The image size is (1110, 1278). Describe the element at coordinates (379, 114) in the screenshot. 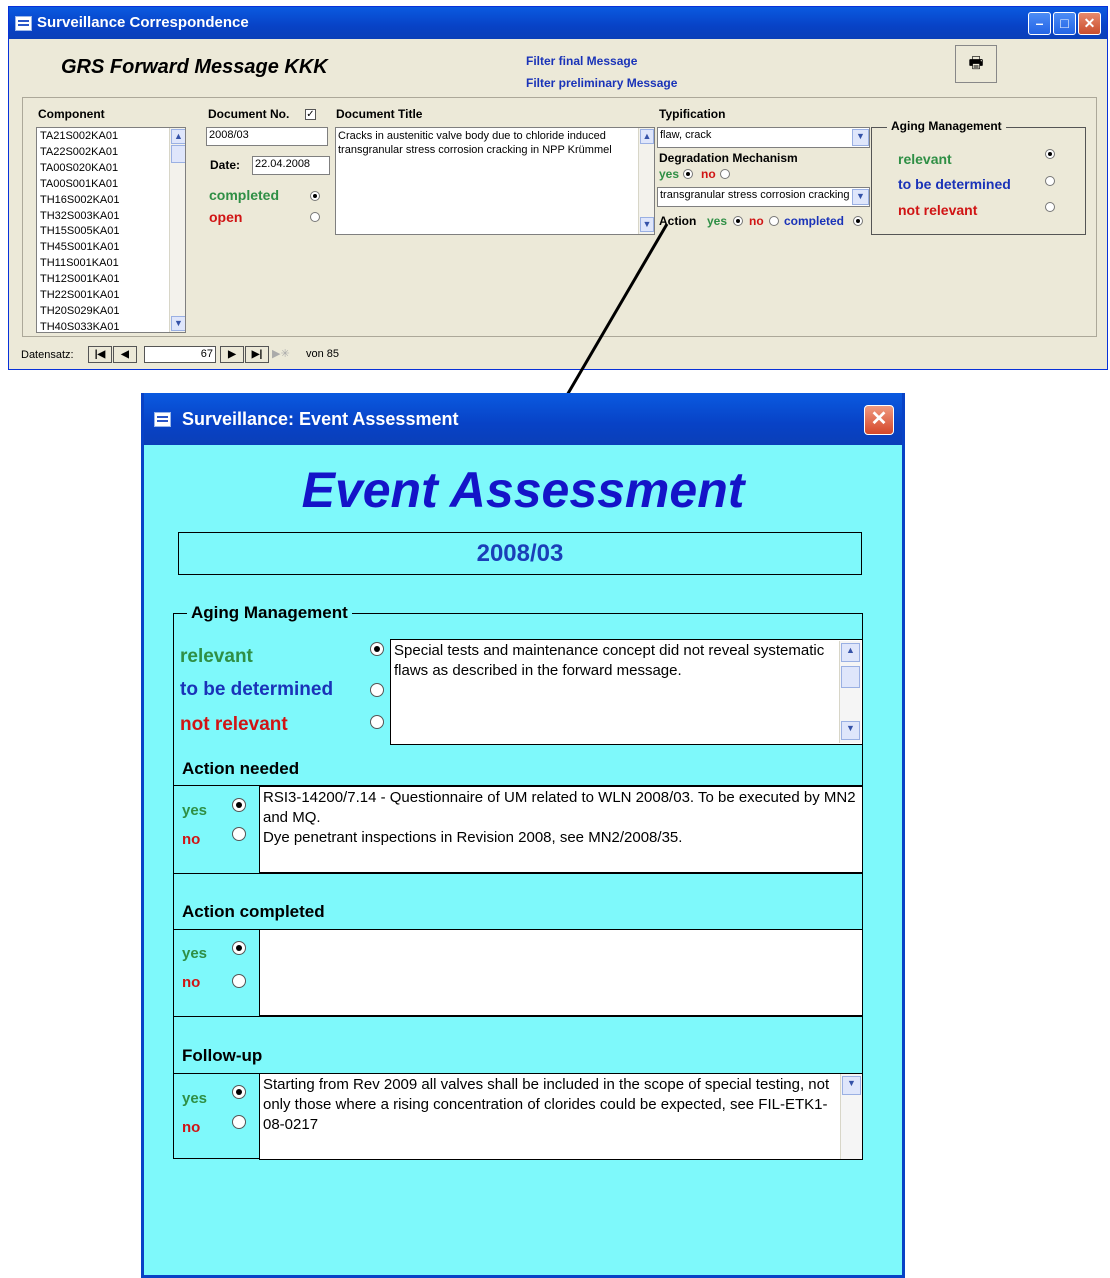

I see `doctitle-label: Document Title` at that location.